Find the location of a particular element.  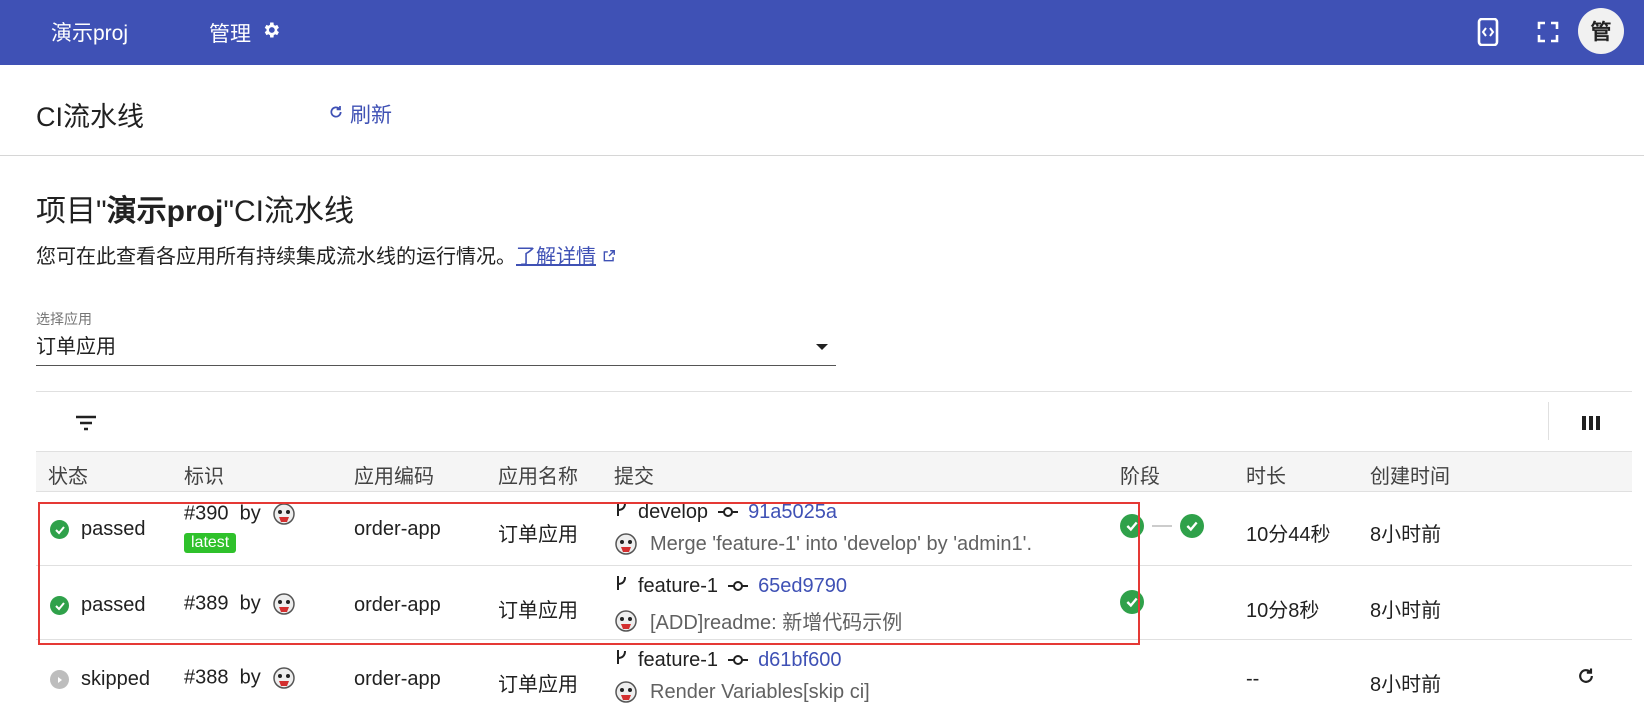

col-app-name: 应用名称 is located at coordinates (538, 474).